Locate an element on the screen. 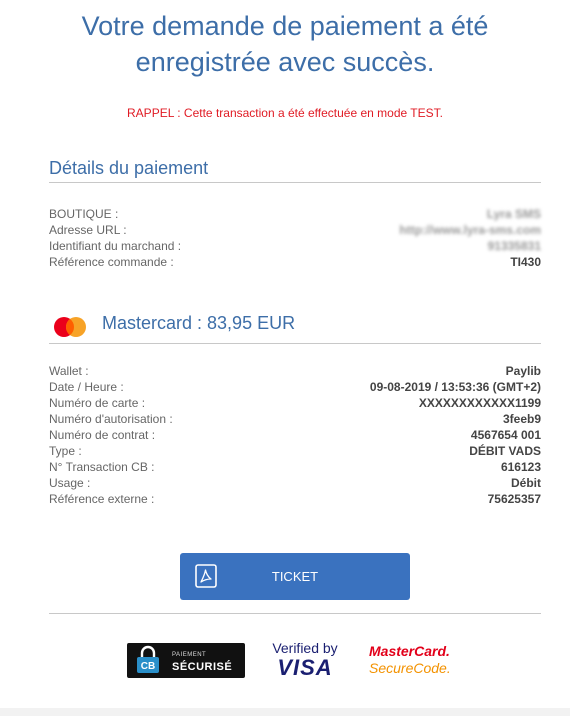 Image resolution: width=570 pixels, height=716 pixels. detail-row-order-ref: Référence commande : TI430 is located at coordinates (295, 262).